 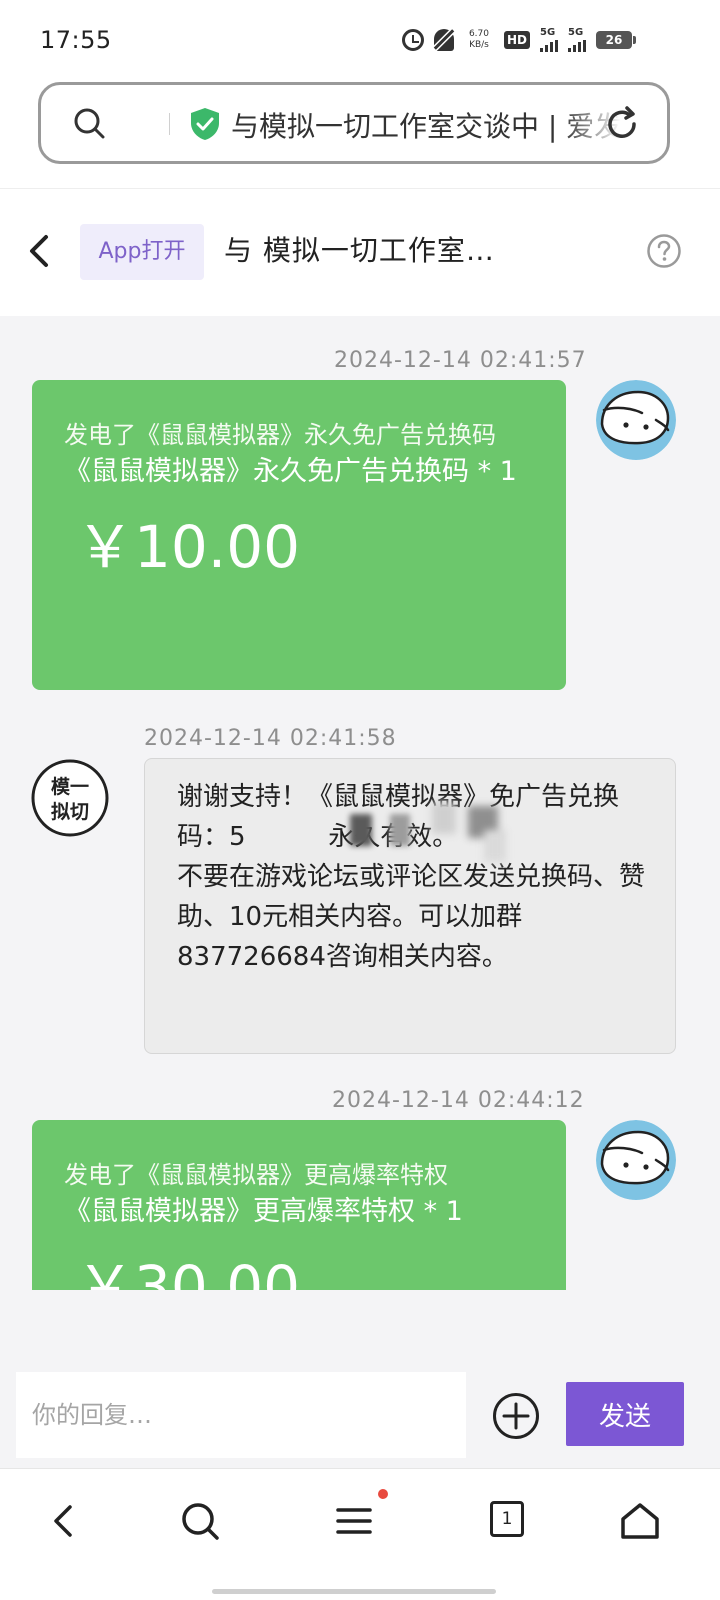 What do you see at coordinates (577, 40) in the screenshot?
I see `signal-sim2-icon: 5G` at bounding box center [577, 40].